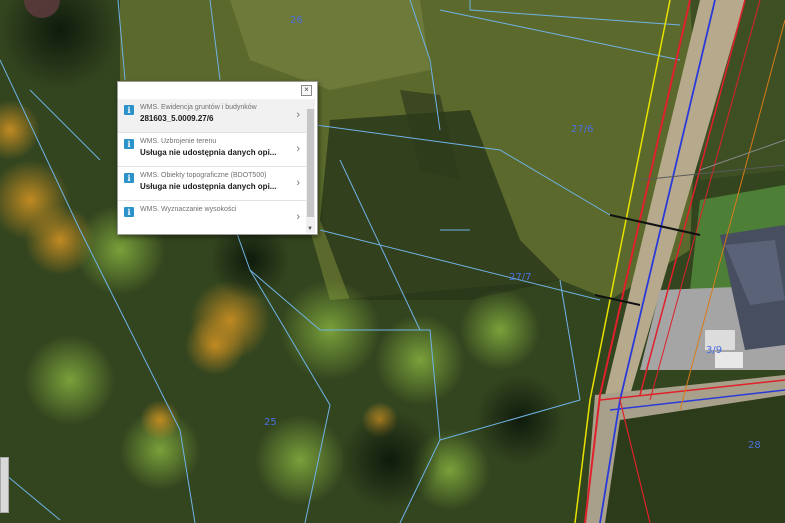 Image resolution: width=785 pixels, height=523 pixels. Describe the element at coordinates (198, 107) in the screenshot. I see `layer-name: WMS. Ewidencja gruntów i budynków` at that location.